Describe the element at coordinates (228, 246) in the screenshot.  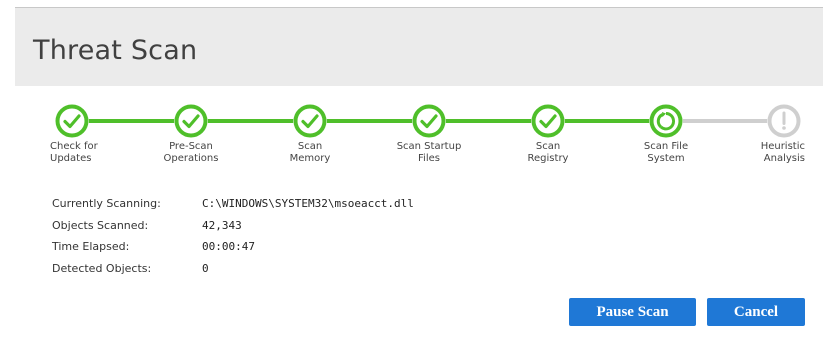
I see `time-elapsed-value: 00:00:47` at that location.